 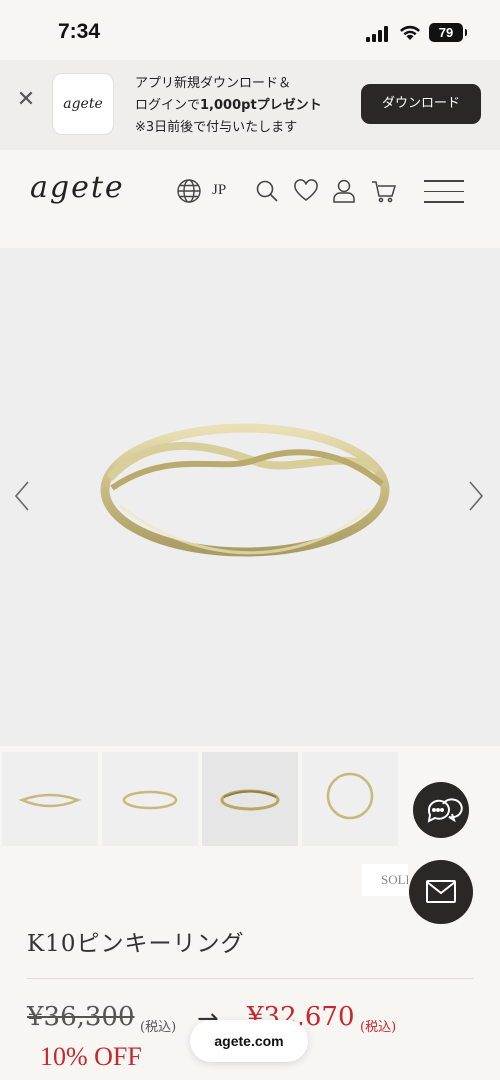 What do you see at coordinates (378, 1027) in the screenshot?
I see `sale-price-tax-label: (税込)` at bounding box center [378, 1027].